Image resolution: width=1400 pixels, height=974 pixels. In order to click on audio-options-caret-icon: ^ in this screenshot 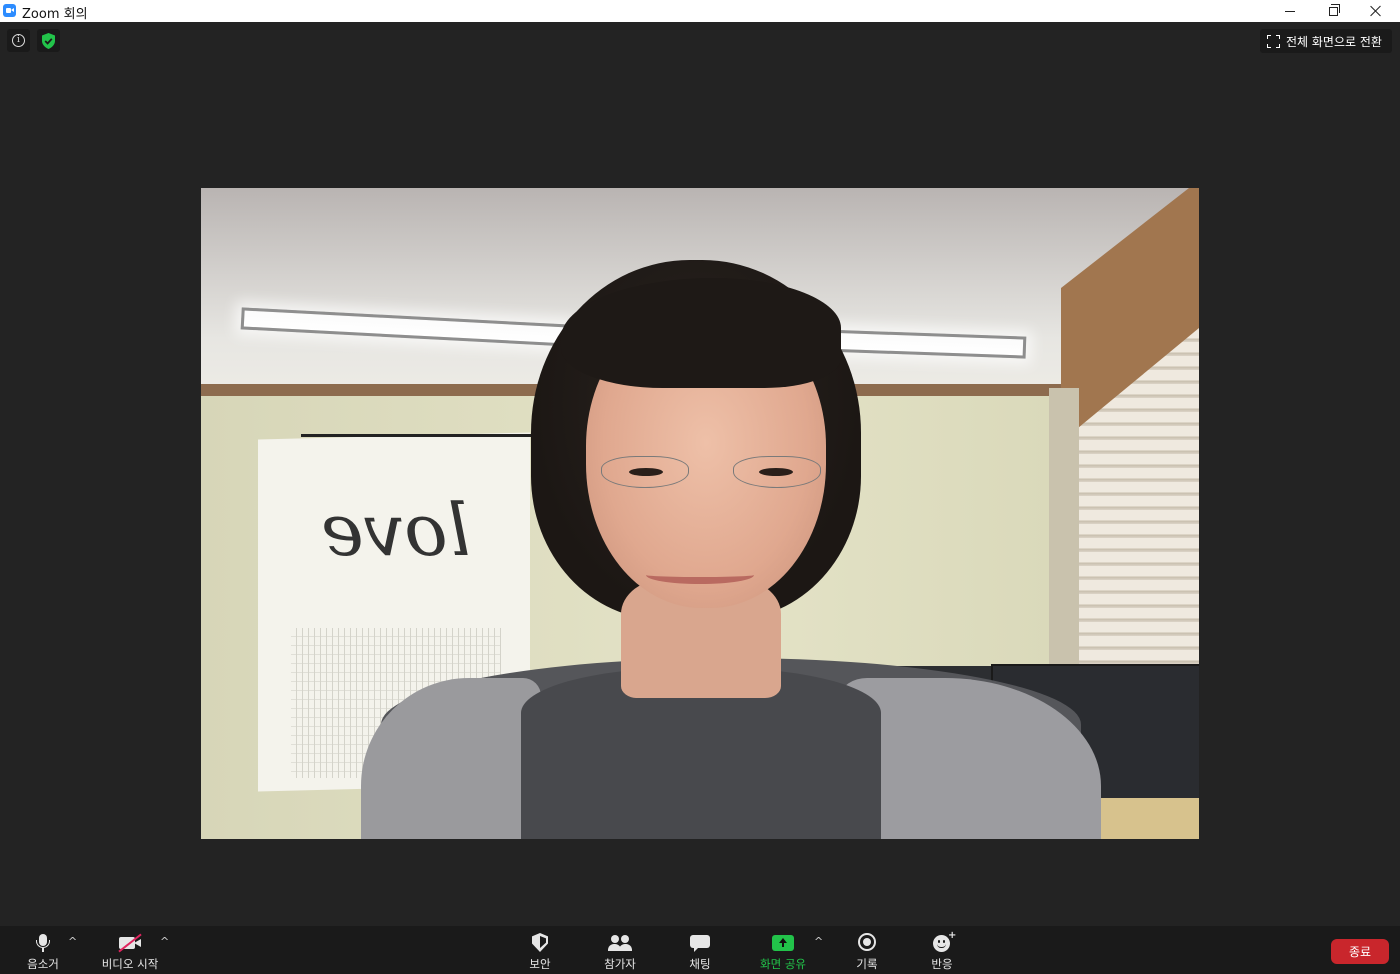, I will do `click(72, 941)`.